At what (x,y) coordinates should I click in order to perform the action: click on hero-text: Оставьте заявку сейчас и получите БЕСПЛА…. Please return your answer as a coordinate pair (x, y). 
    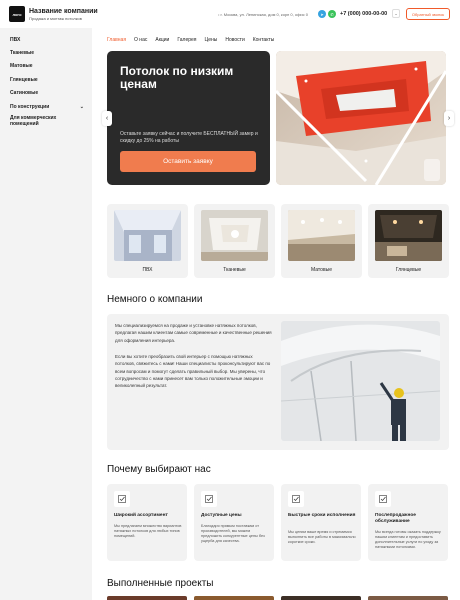
    Looking at the image, I should click on (189, 137).